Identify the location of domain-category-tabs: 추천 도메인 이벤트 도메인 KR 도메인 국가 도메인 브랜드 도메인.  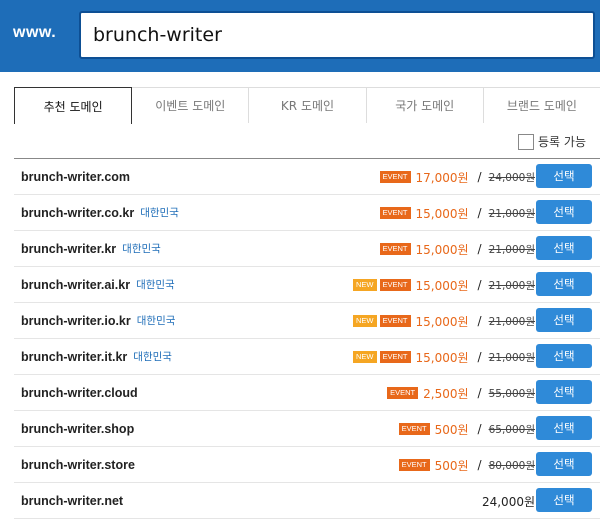
(307, 105).